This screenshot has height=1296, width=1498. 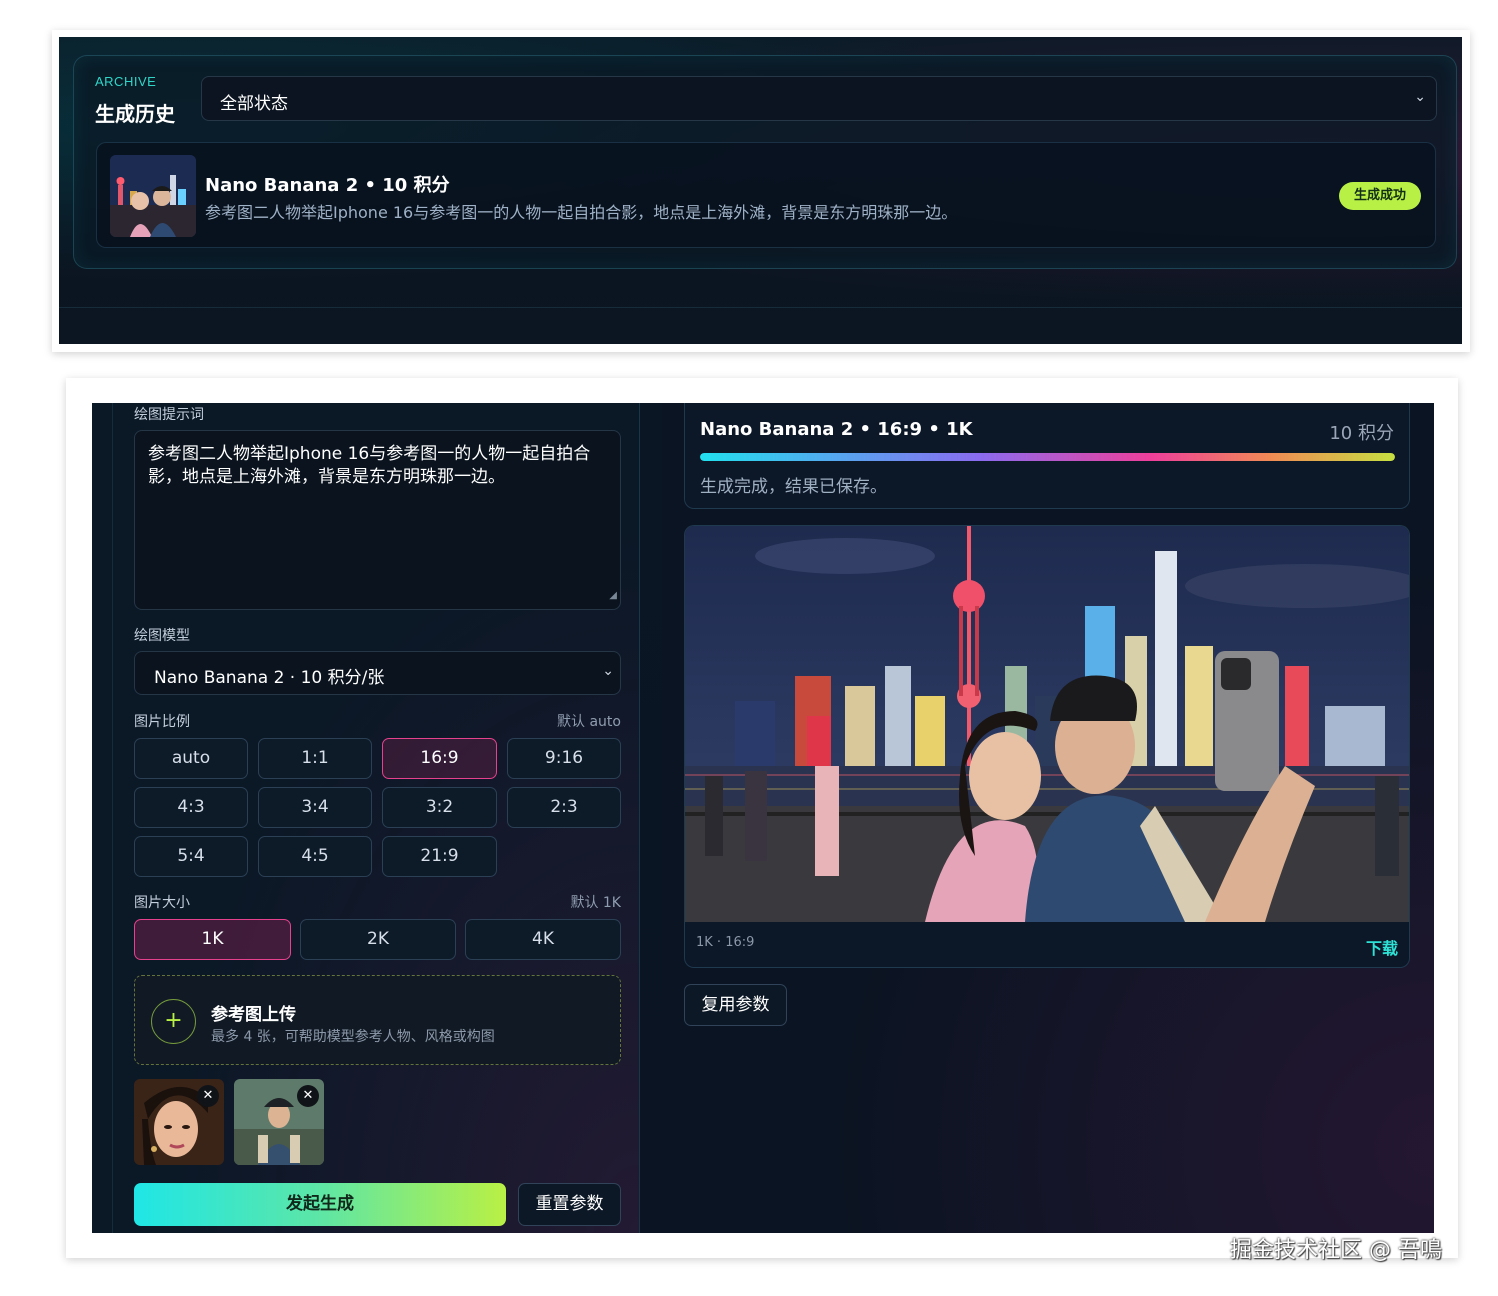 I want to click on ratio-label: 图片比例, so click(x=162, y=722).